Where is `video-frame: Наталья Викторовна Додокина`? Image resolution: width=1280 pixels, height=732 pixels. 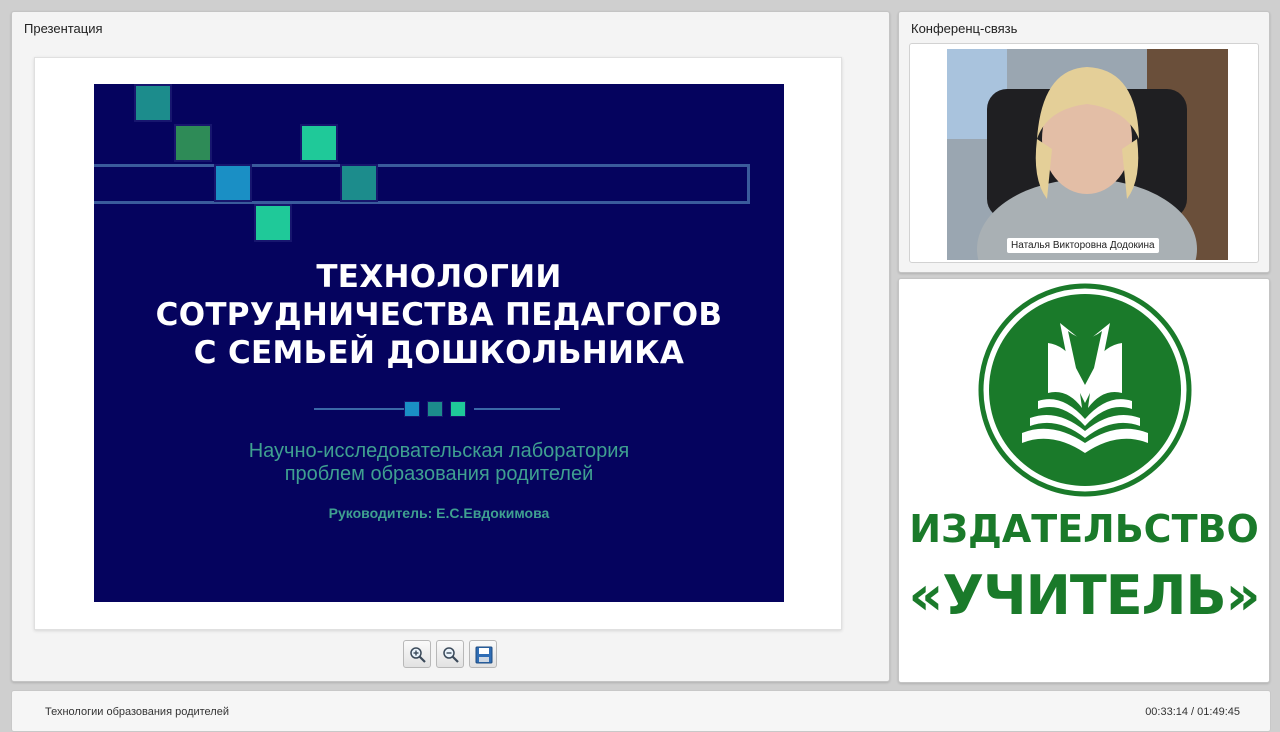
video-frame: Наталья Викторовна Додокина is located at coordinates (1084, 153).